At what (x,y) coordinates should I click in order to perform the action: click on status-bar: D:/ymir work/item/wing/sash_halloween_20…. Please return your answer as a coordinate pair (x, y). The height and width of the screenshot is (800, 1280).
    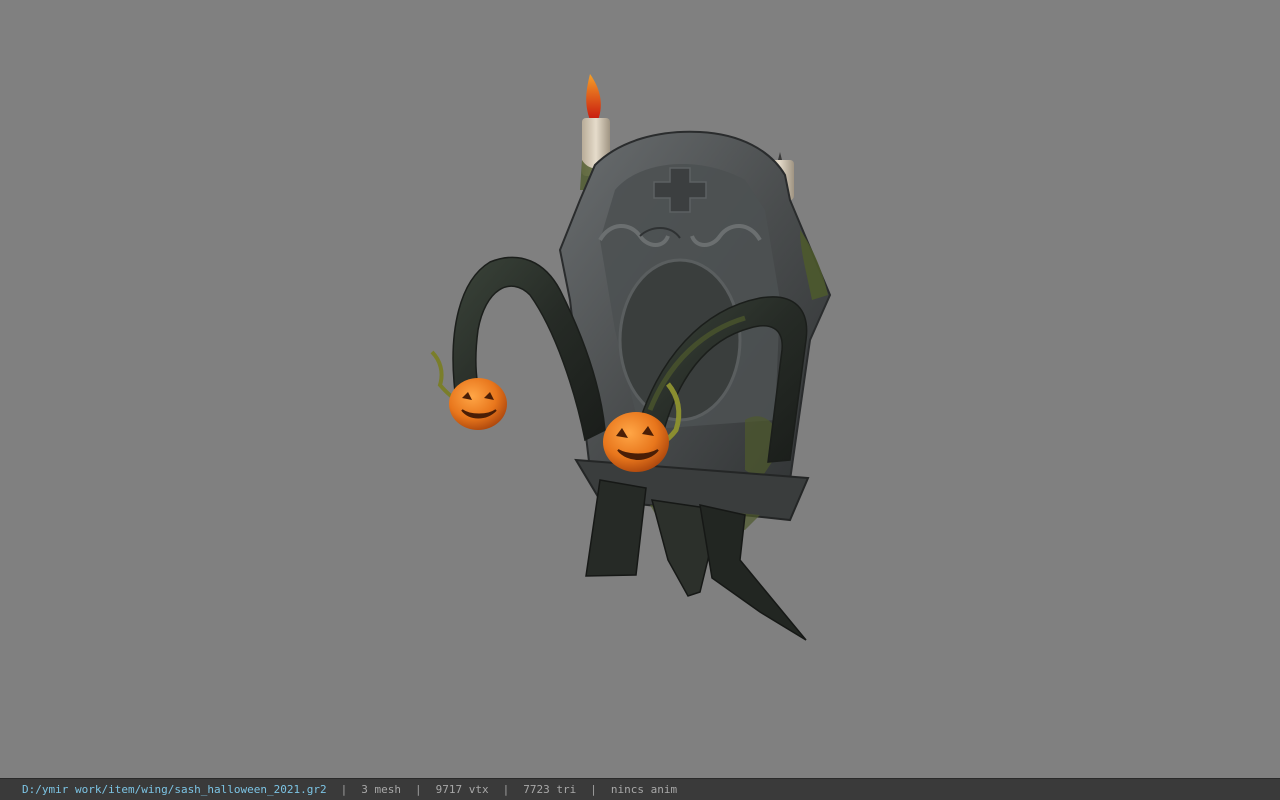
    Looking at the image, I should click on (640, 789).